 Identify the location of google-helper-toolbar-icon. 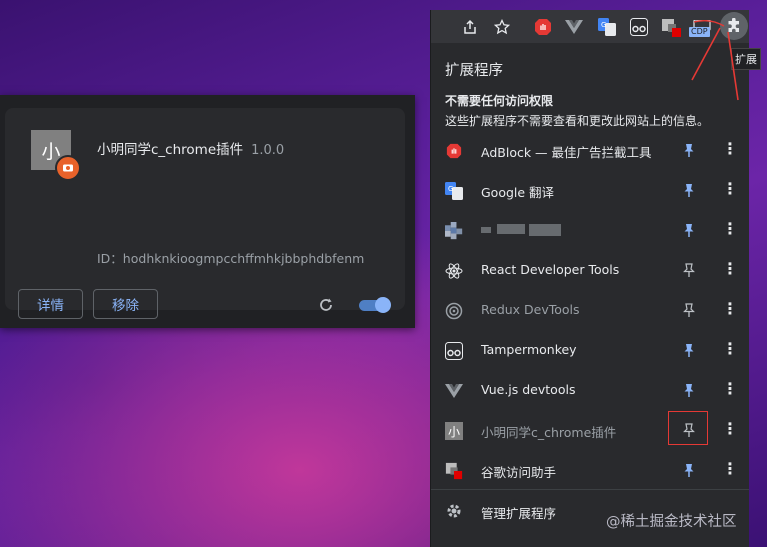
(671, 27).